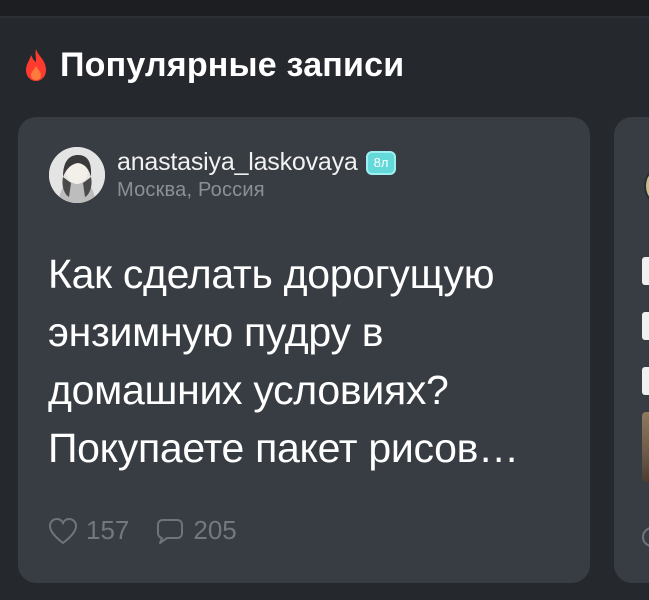  I want to click on post-image-preview, so click(645, 447).